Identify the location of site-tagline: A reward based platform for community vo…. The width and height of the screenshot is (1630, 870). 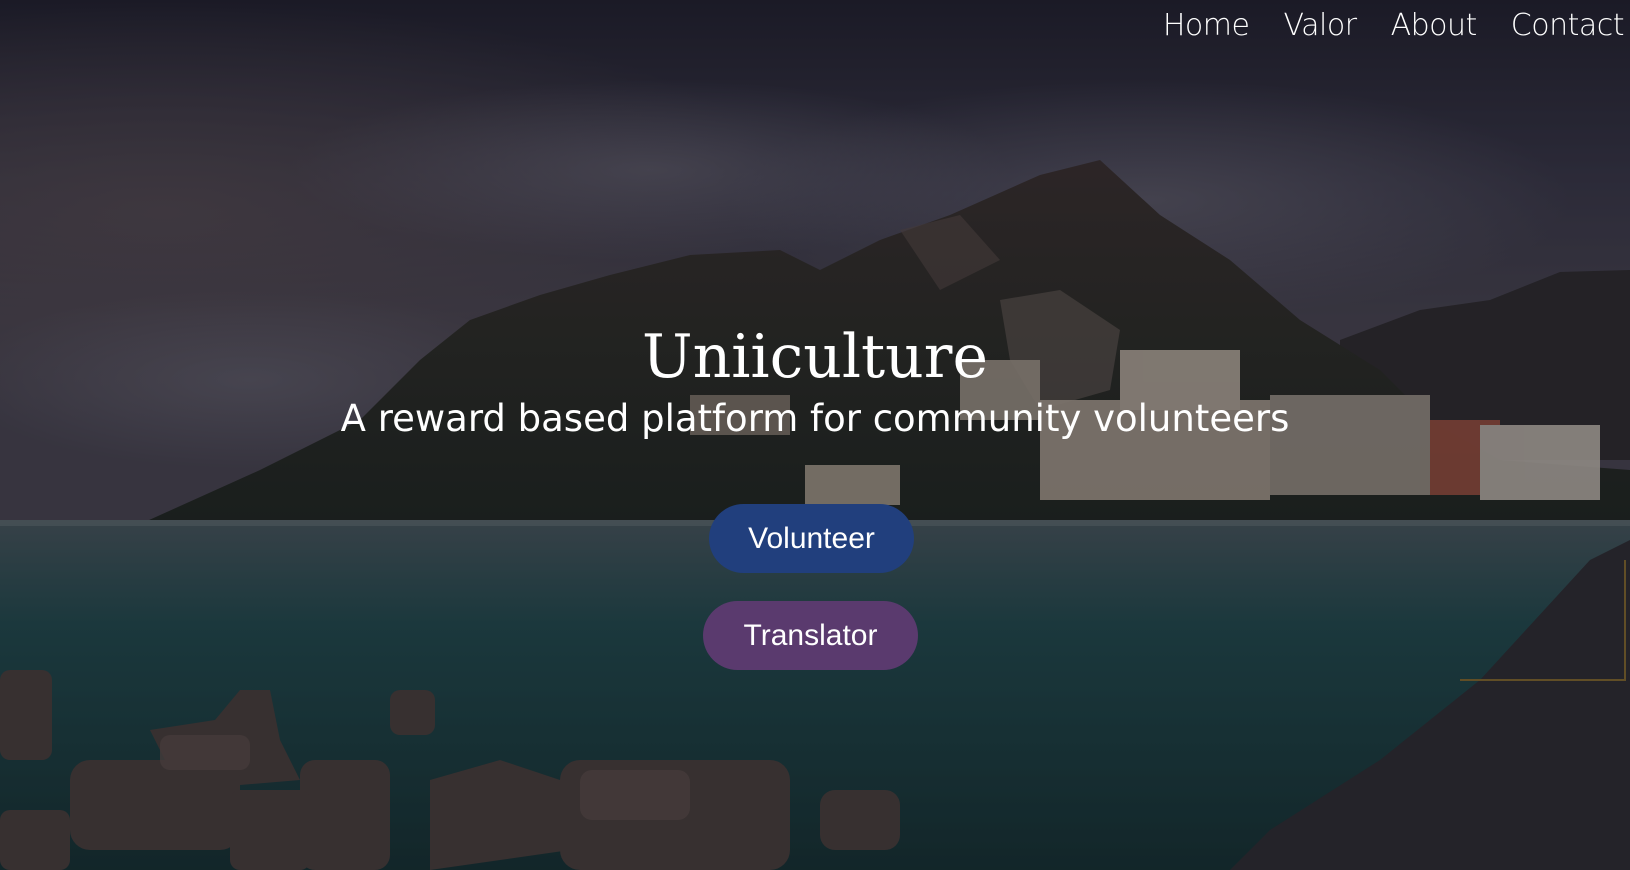
(815, 418).